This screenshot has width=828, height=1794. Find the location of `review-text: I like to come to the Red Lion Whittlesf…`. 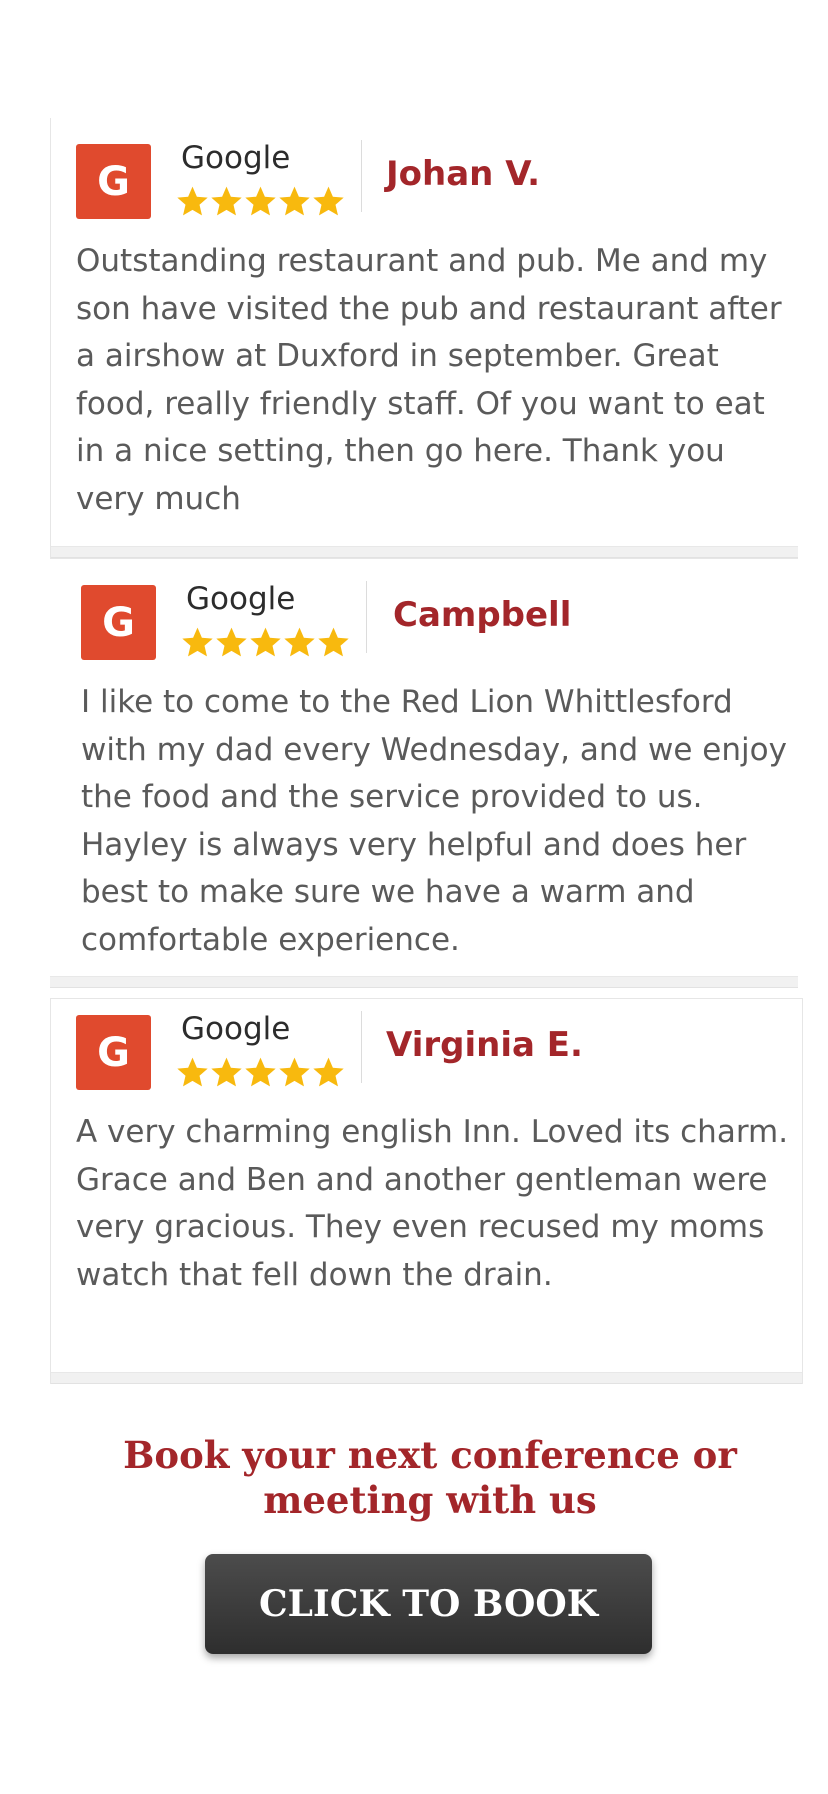

review-text: I like to come to the Red Lion Whittlesf… is located at coordinates (434, 821).